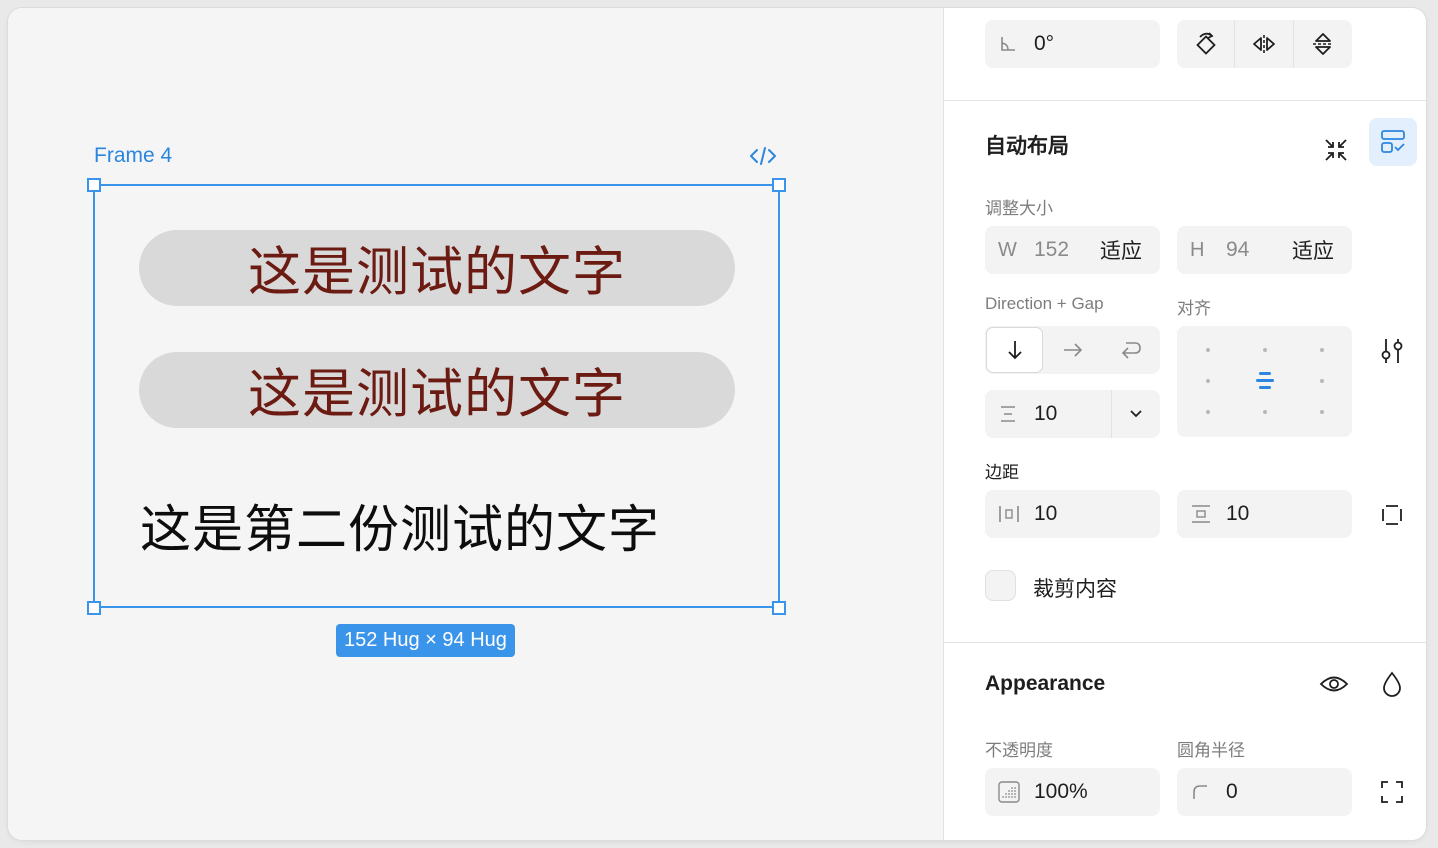 This screenshot has height=848, width=1438. I want to click on direction-wrap-button, so click(1131, 350).